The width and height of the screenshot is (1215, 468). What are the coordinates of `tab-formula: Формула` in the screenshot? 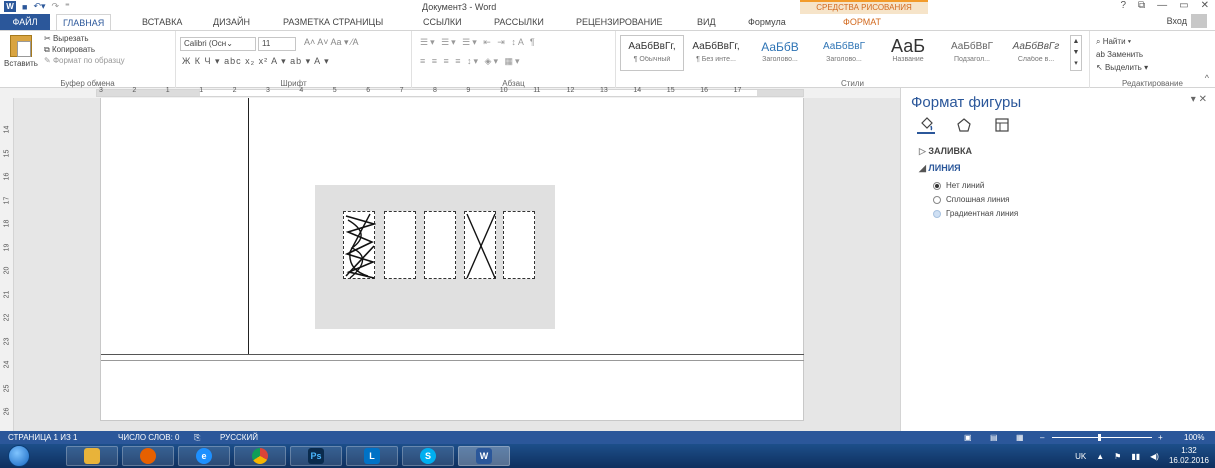 It's located at (767, 22).